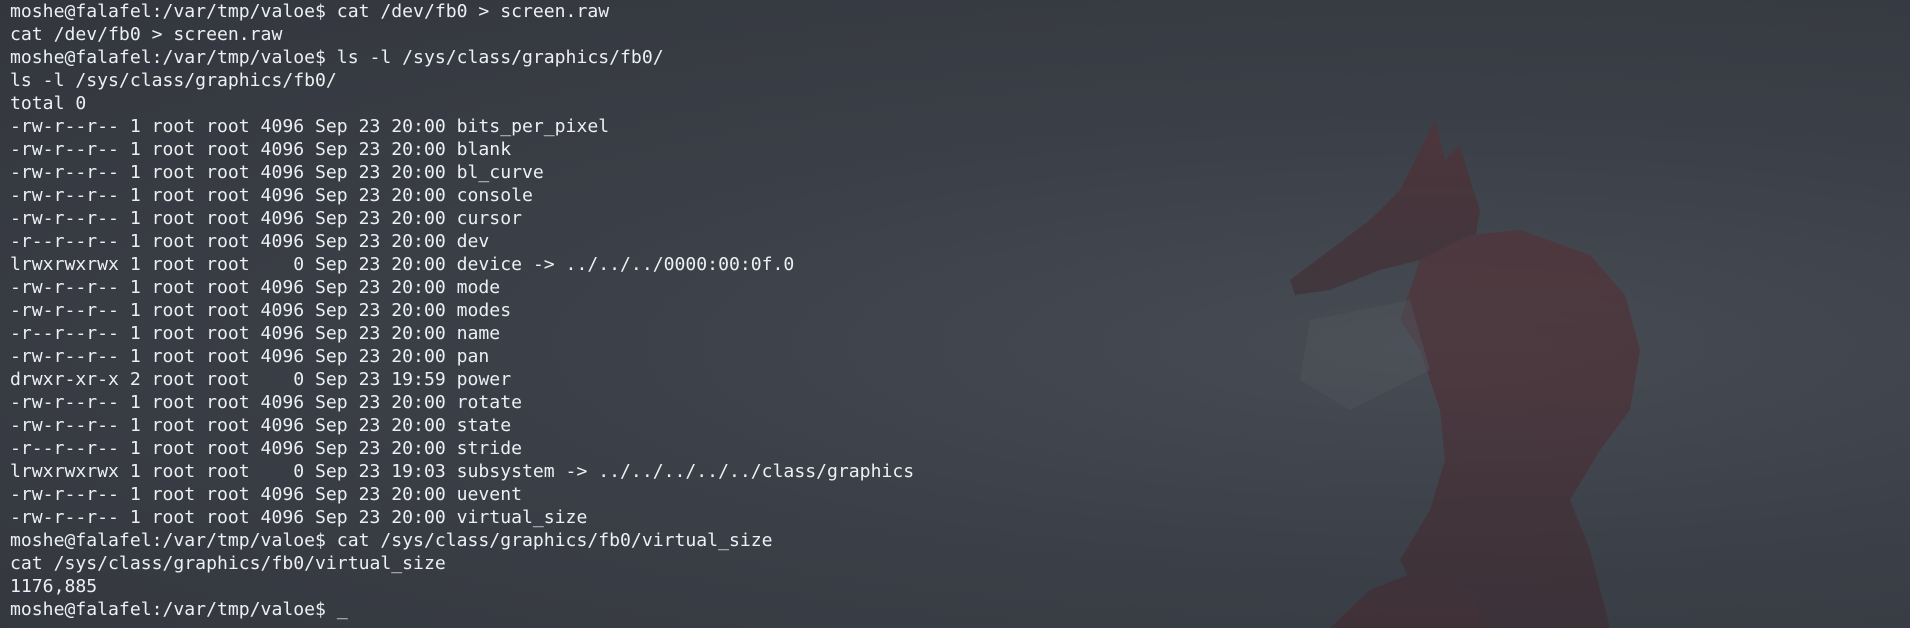  What do you see at coordinates (173, 80) in the screenshot?
I see `terminal-line: ls -l /sys/class/graphics/fb0/` at bounding box center [173, 80].